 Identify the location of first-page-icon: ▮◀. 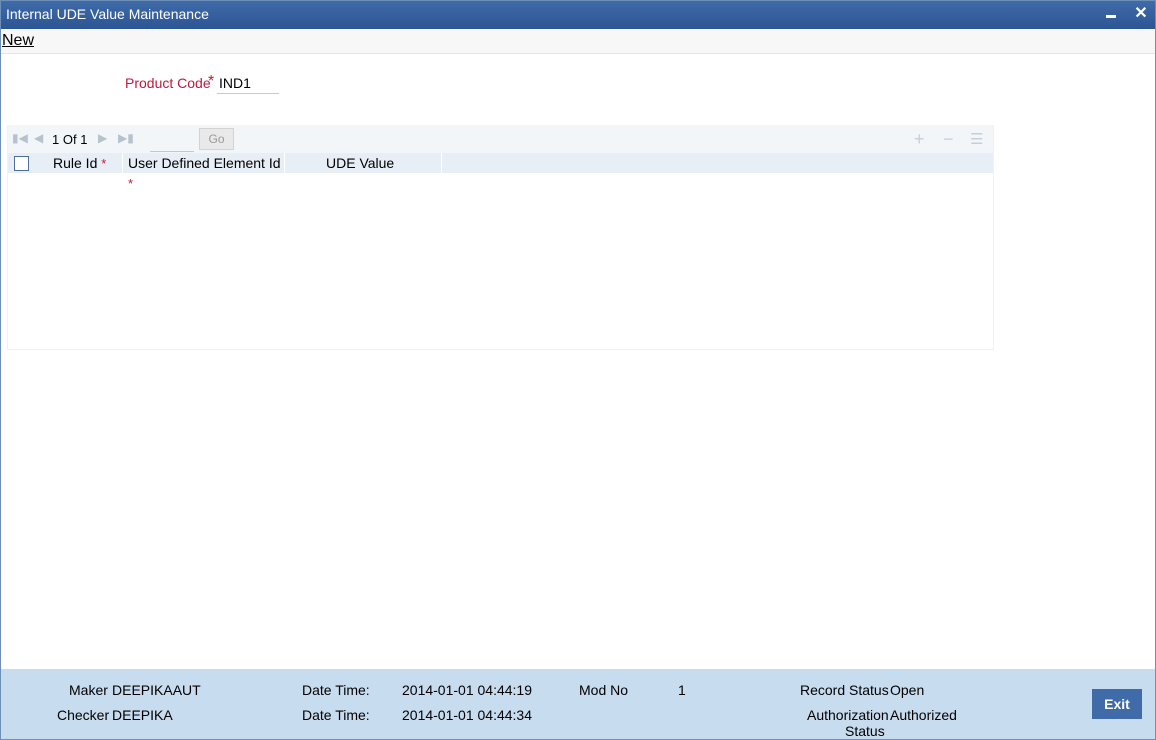
(20, 138).